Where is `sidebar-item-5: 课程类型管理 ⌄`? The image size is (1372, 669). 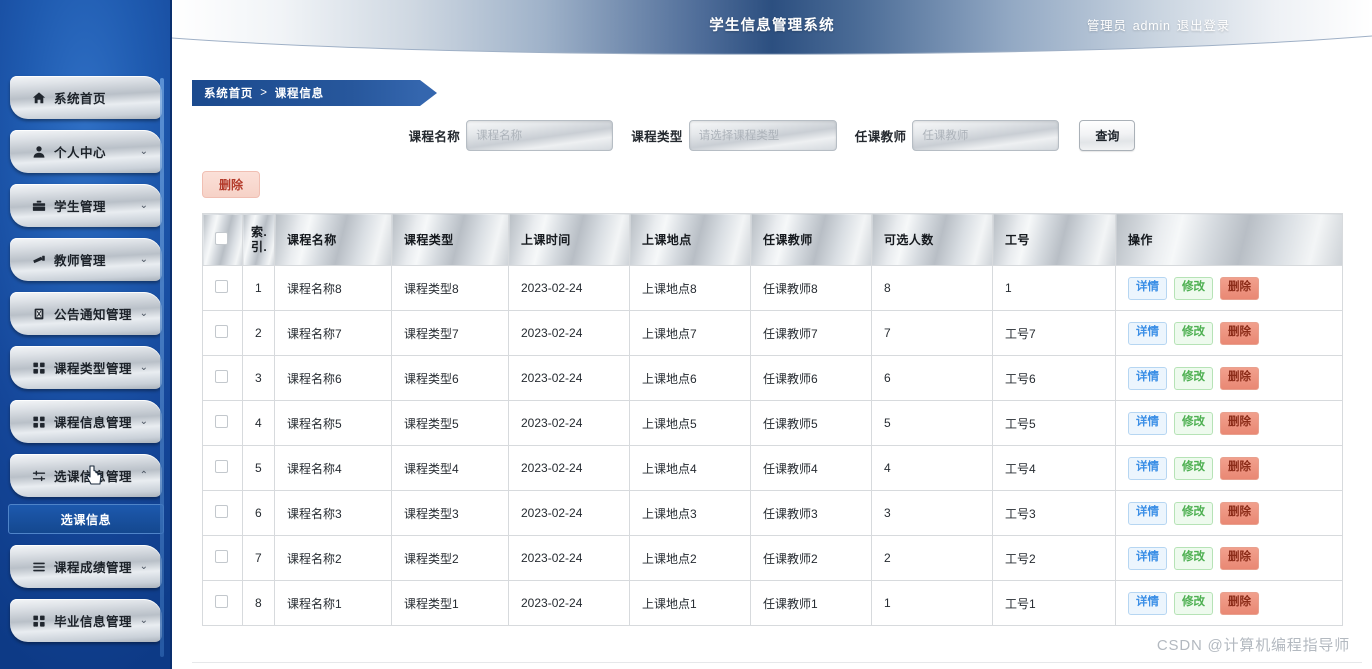
sidebar-item-5: 课程类型管理 ⌄ is located at coordinates (86, 367).